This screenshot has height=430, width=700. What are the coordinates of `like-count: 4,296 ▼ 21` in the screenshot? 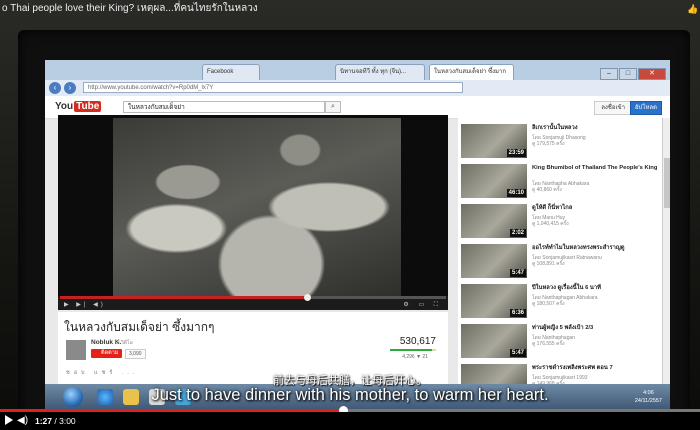 It's located at (415, 357).